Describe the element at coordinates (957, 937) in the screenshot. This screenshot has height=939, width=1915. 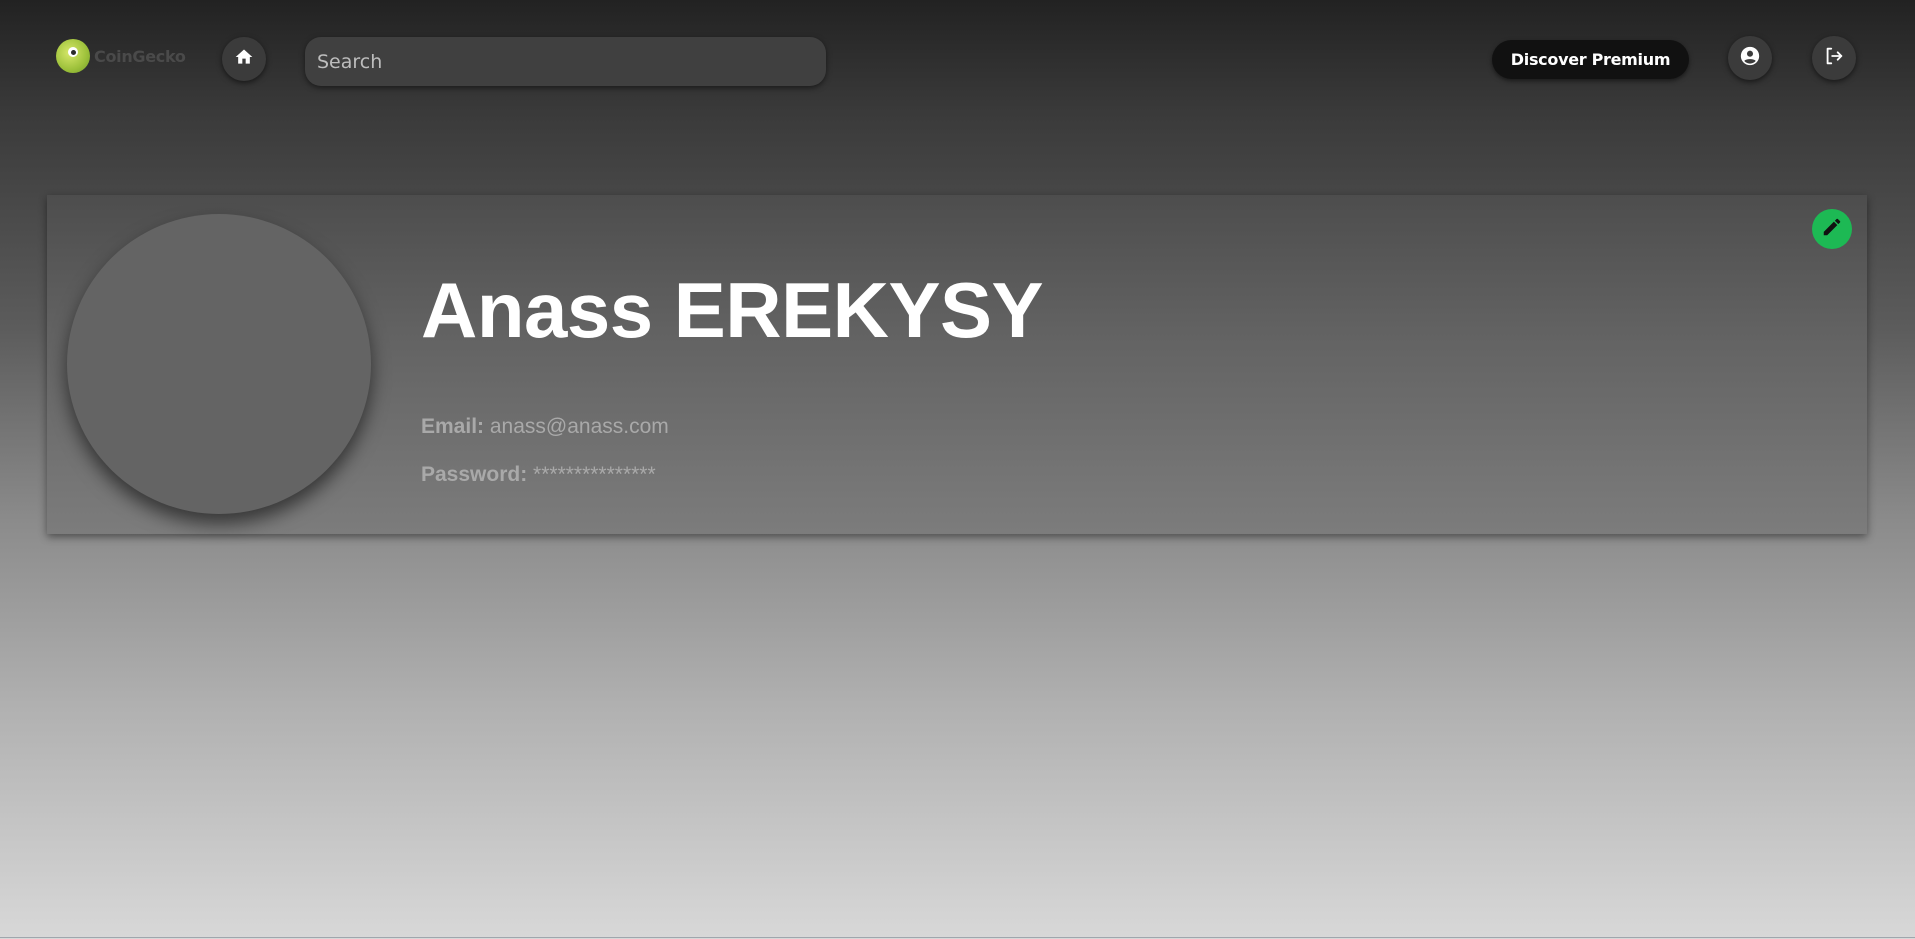
I see `bottom-divider` at that location.